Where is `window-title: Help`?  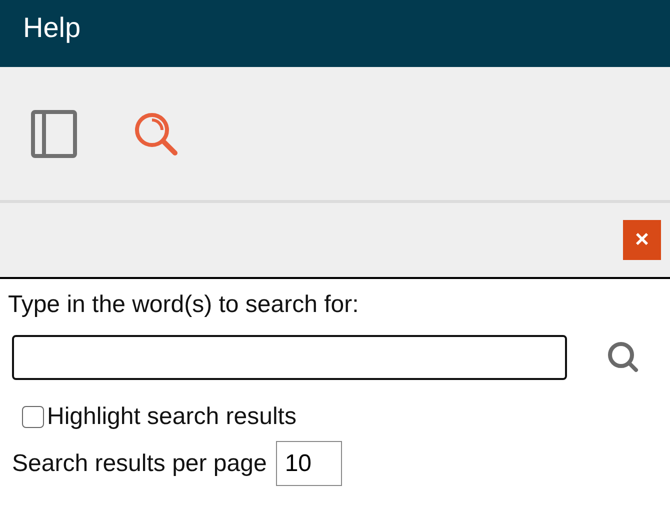
window-title: Help is located at coordinates (52, 28).